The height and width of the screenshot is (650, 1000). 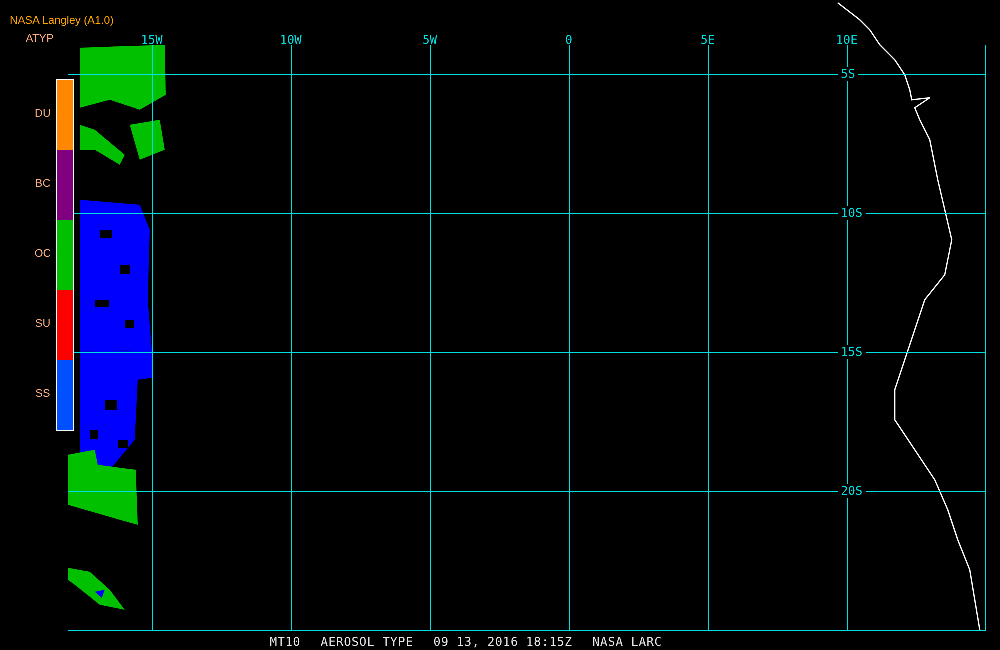 I want to click on legend-label: OC, so click(x=43, y=254).